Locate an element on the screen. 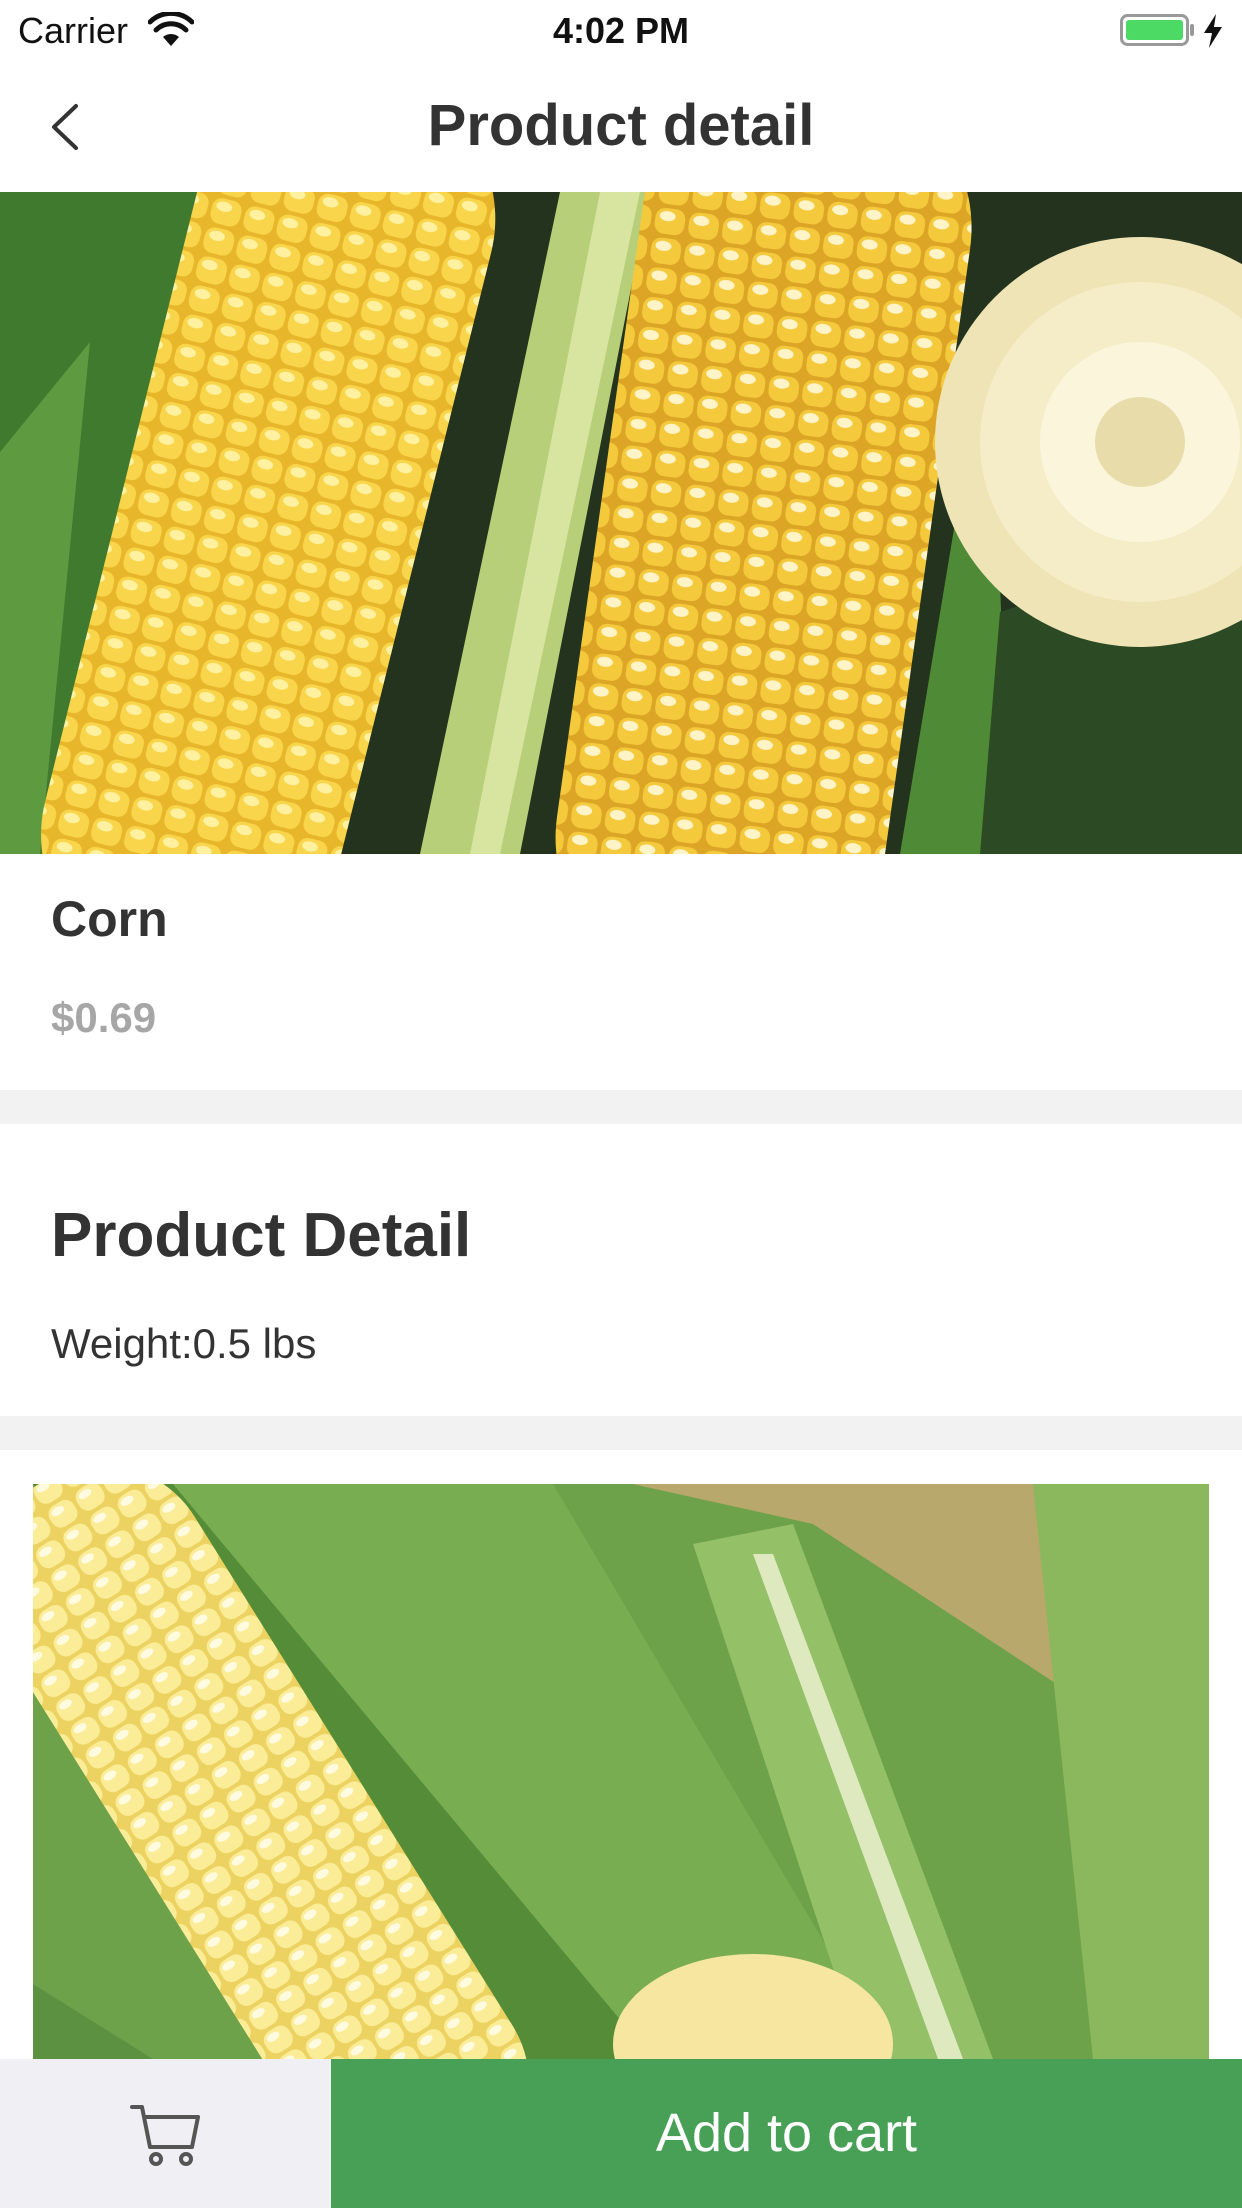 The width and height of the screenshot is (1242, 2208). nav-bar: Product detail is located at coordinates (621, 127).